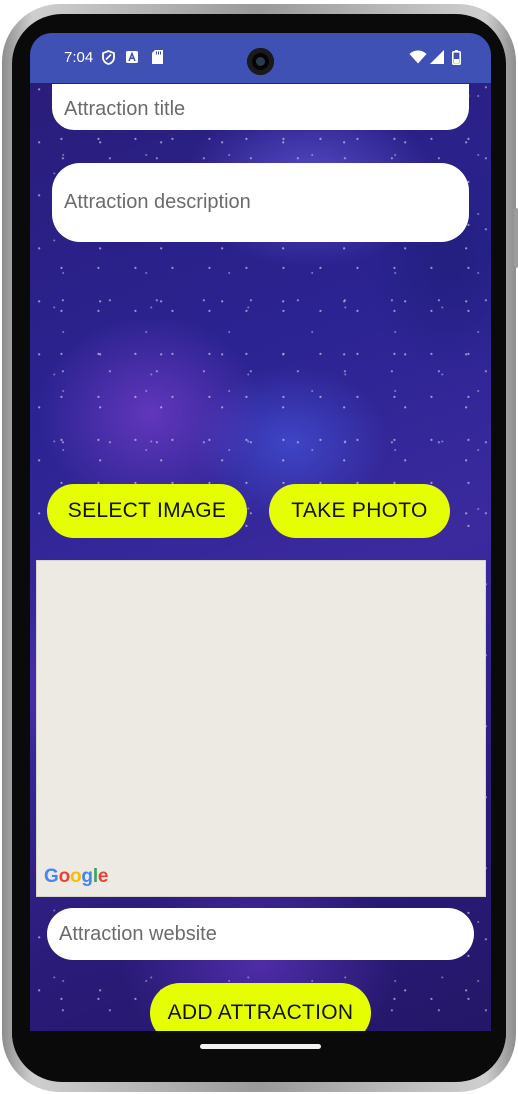  I want to click on font-a-icon, so click(132, 57).